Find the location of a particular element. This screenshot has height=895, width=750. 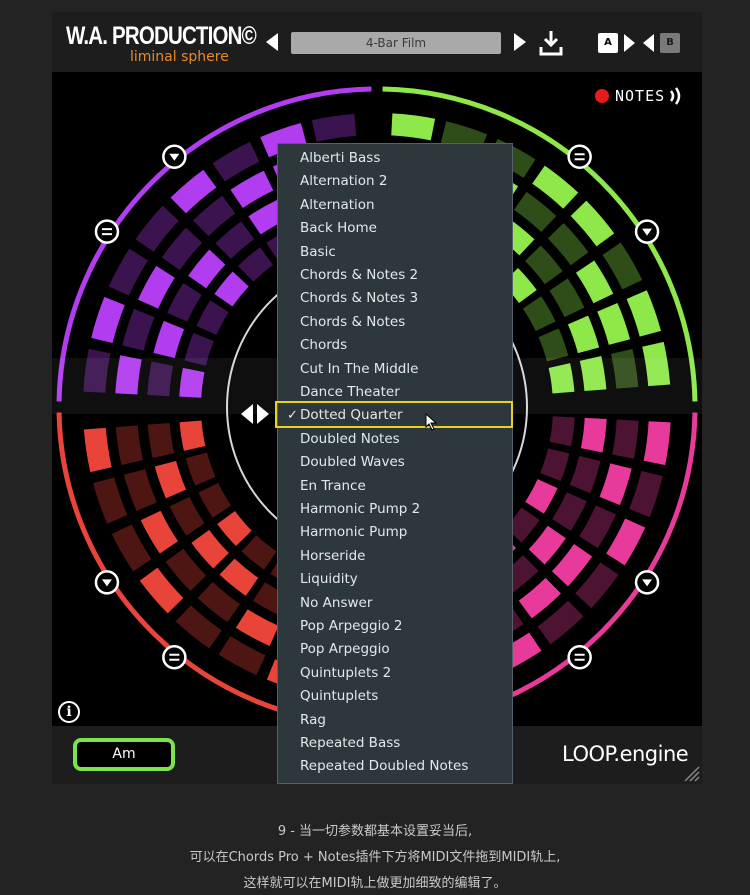

menu-item: Doubled Notes is located at coordinates (395, 439).